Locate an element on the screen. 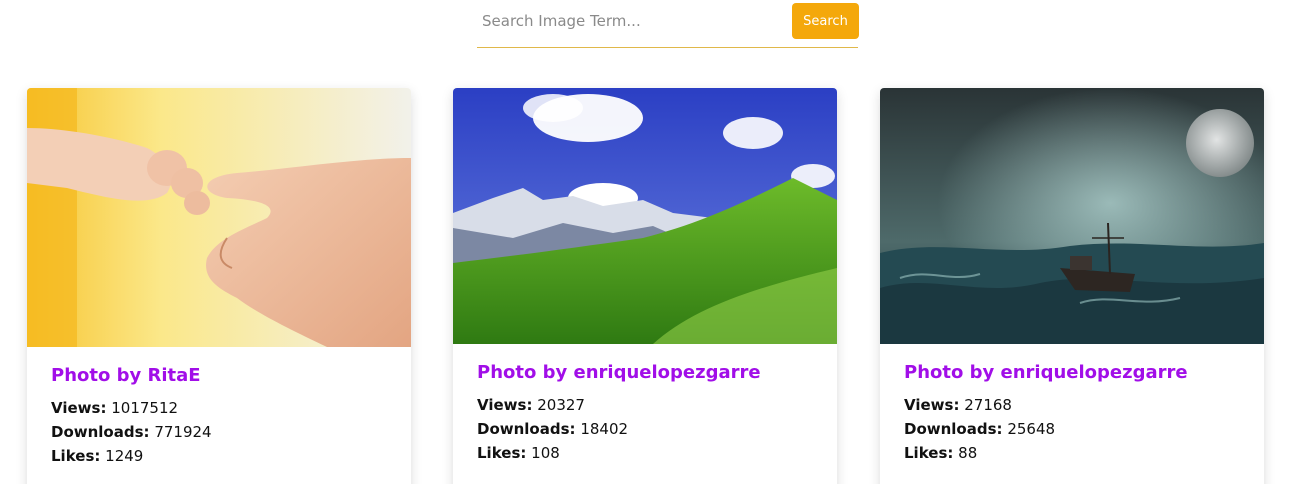  downloads-stat: Downloads: 771924 is located at coordinates (219, 432).